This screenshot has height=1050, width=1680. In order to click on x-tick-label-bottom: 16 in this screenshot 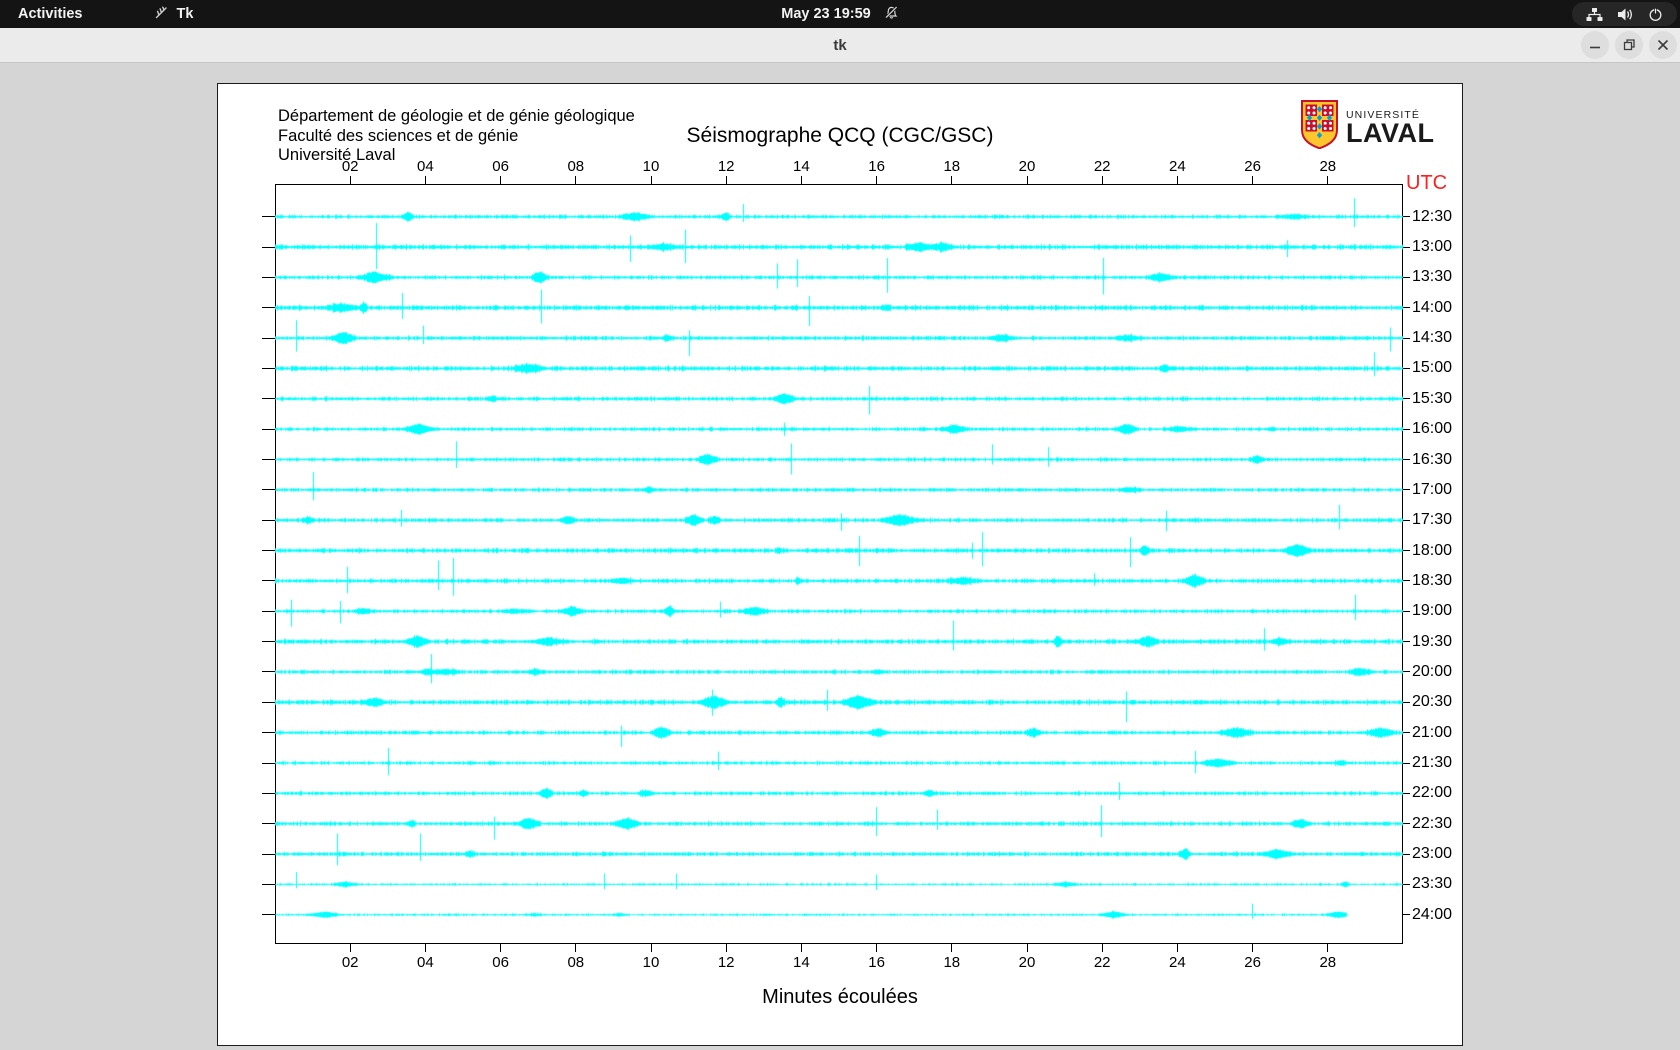, I will do `click(876, 962)`.